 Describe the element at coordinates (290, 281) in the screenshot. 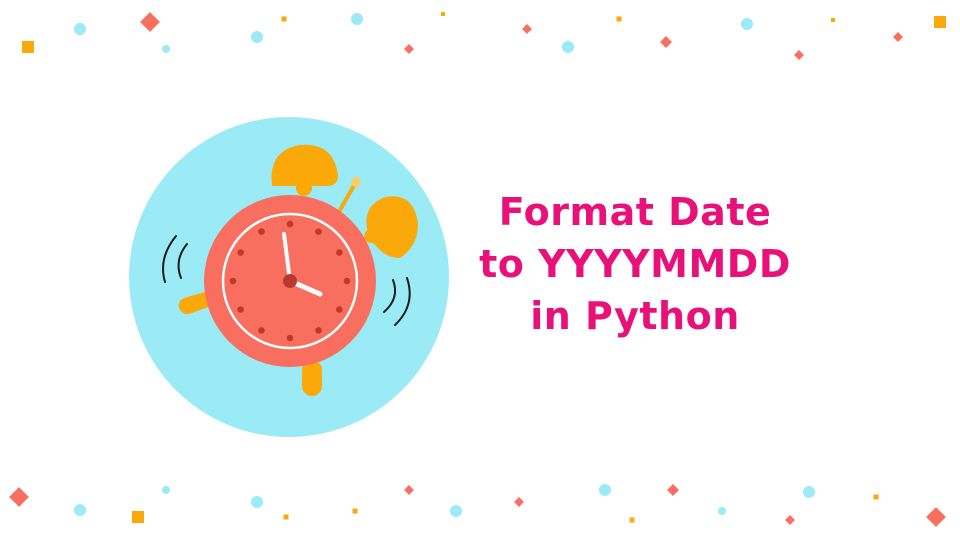

I see `clock-hub` at that location.